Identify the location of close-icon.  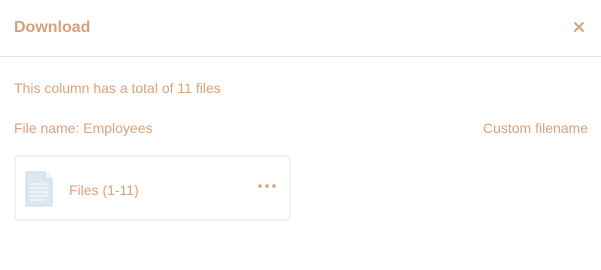
(579, 27).